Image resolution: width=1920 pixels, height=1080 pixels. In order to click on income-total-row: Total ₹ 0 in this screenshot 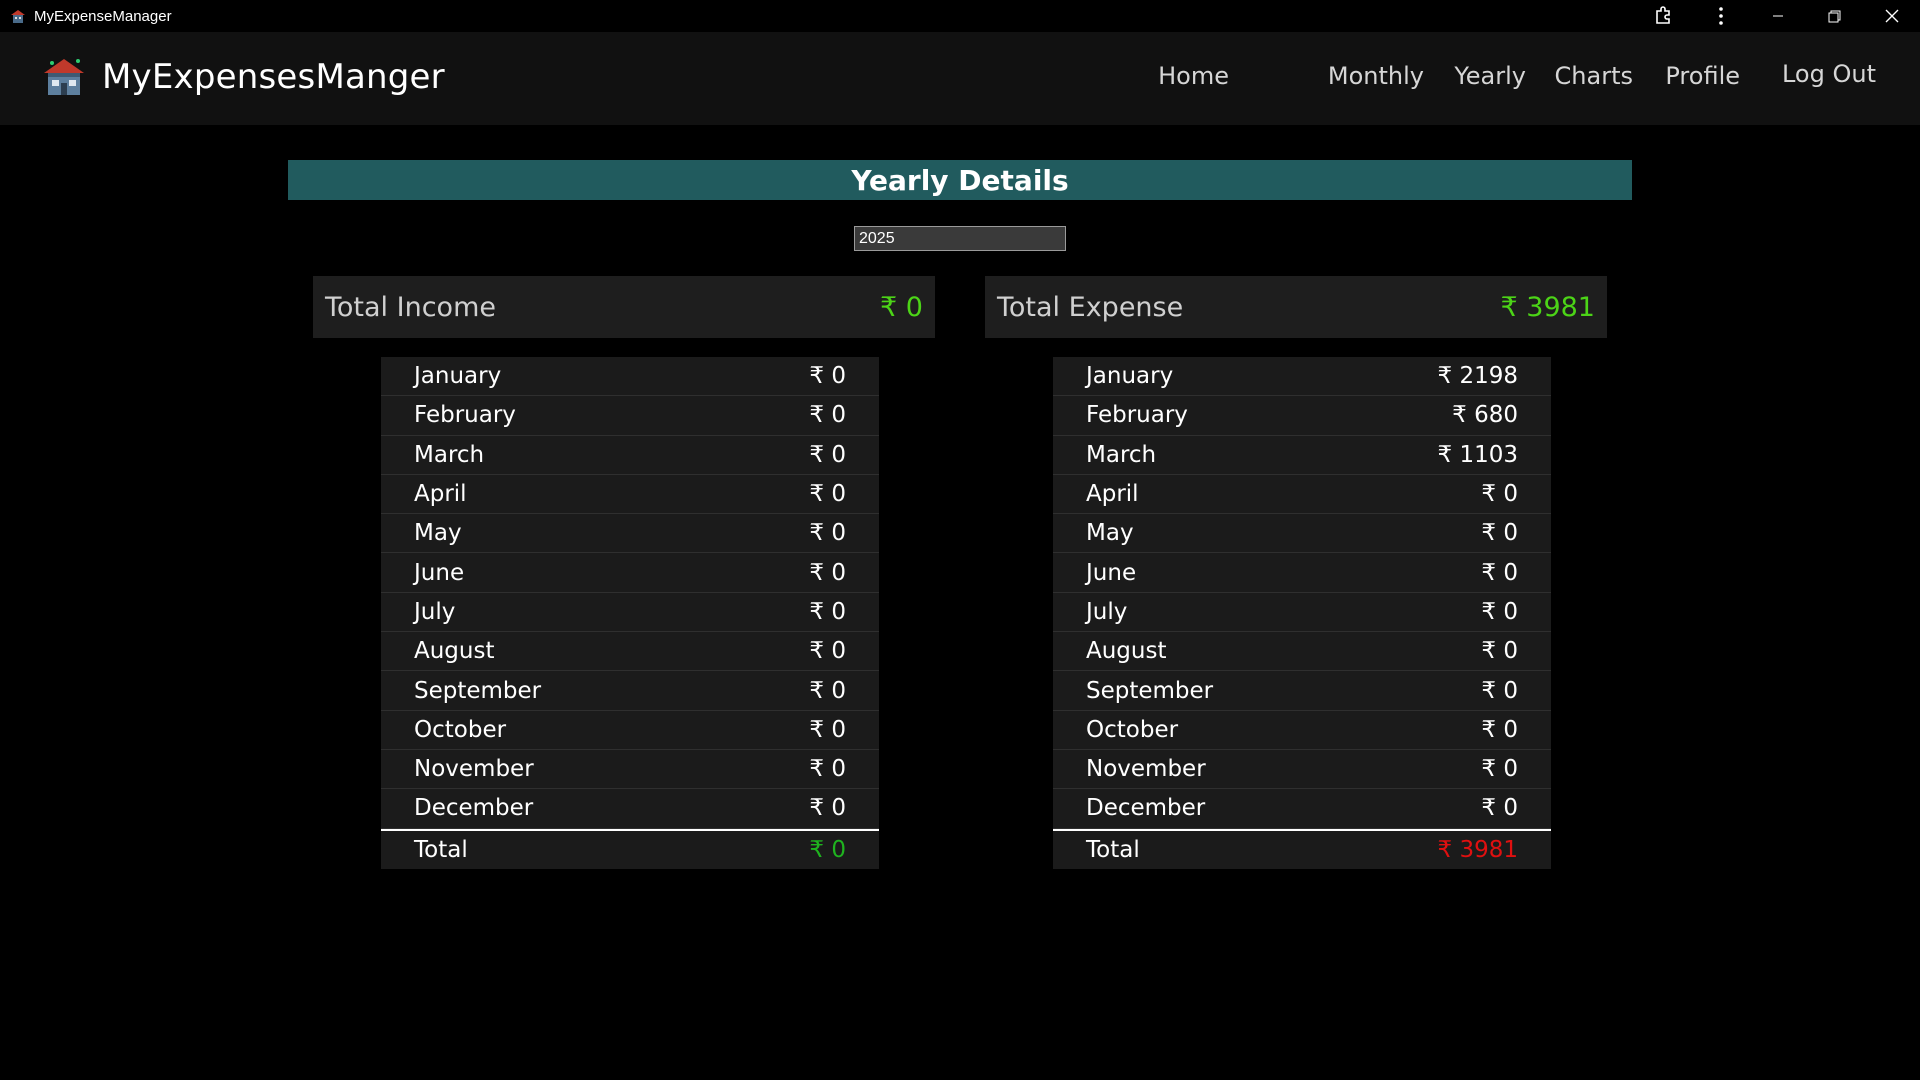, I will do `click(630, 848)`.